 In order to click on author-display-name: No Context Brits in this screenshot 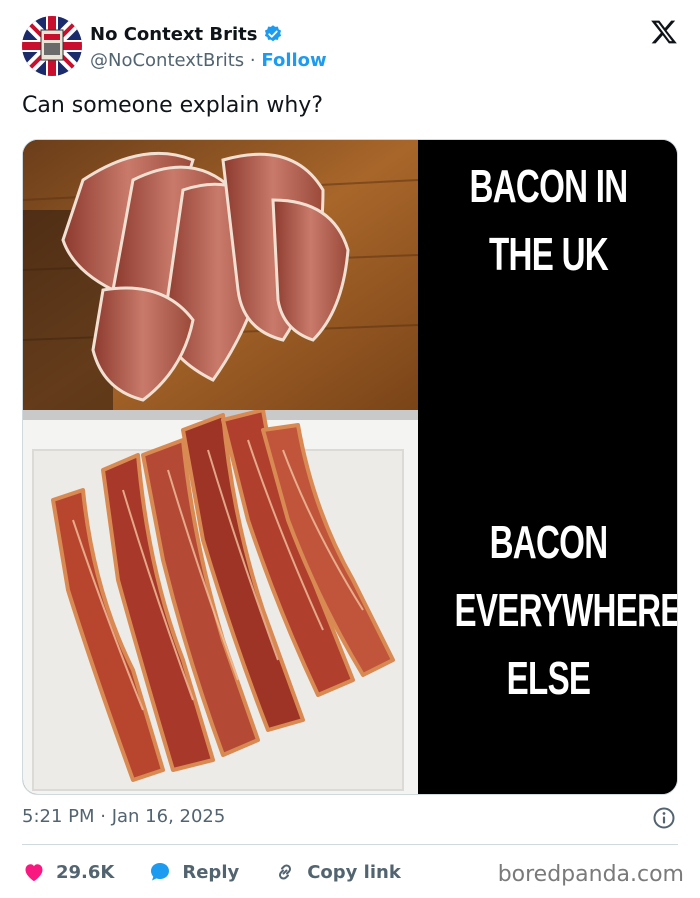, I will do `click(173, 34)`.